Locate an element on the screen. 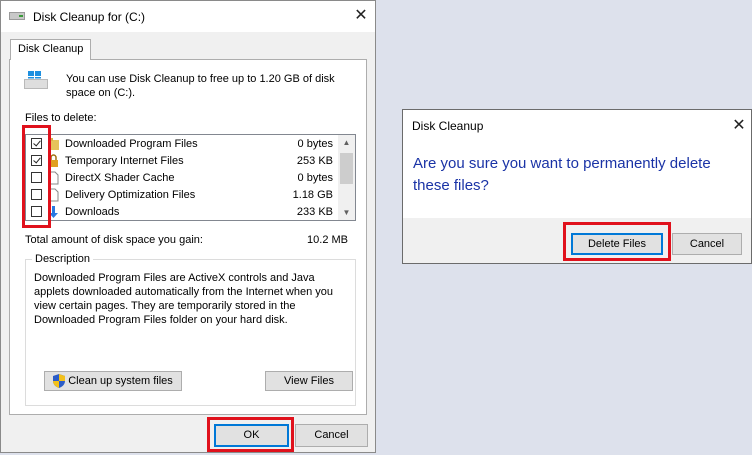 The height and width of the screenshot is (455, 752). file-name: Delivery Optimization Files is located at coordinates (130, 195).